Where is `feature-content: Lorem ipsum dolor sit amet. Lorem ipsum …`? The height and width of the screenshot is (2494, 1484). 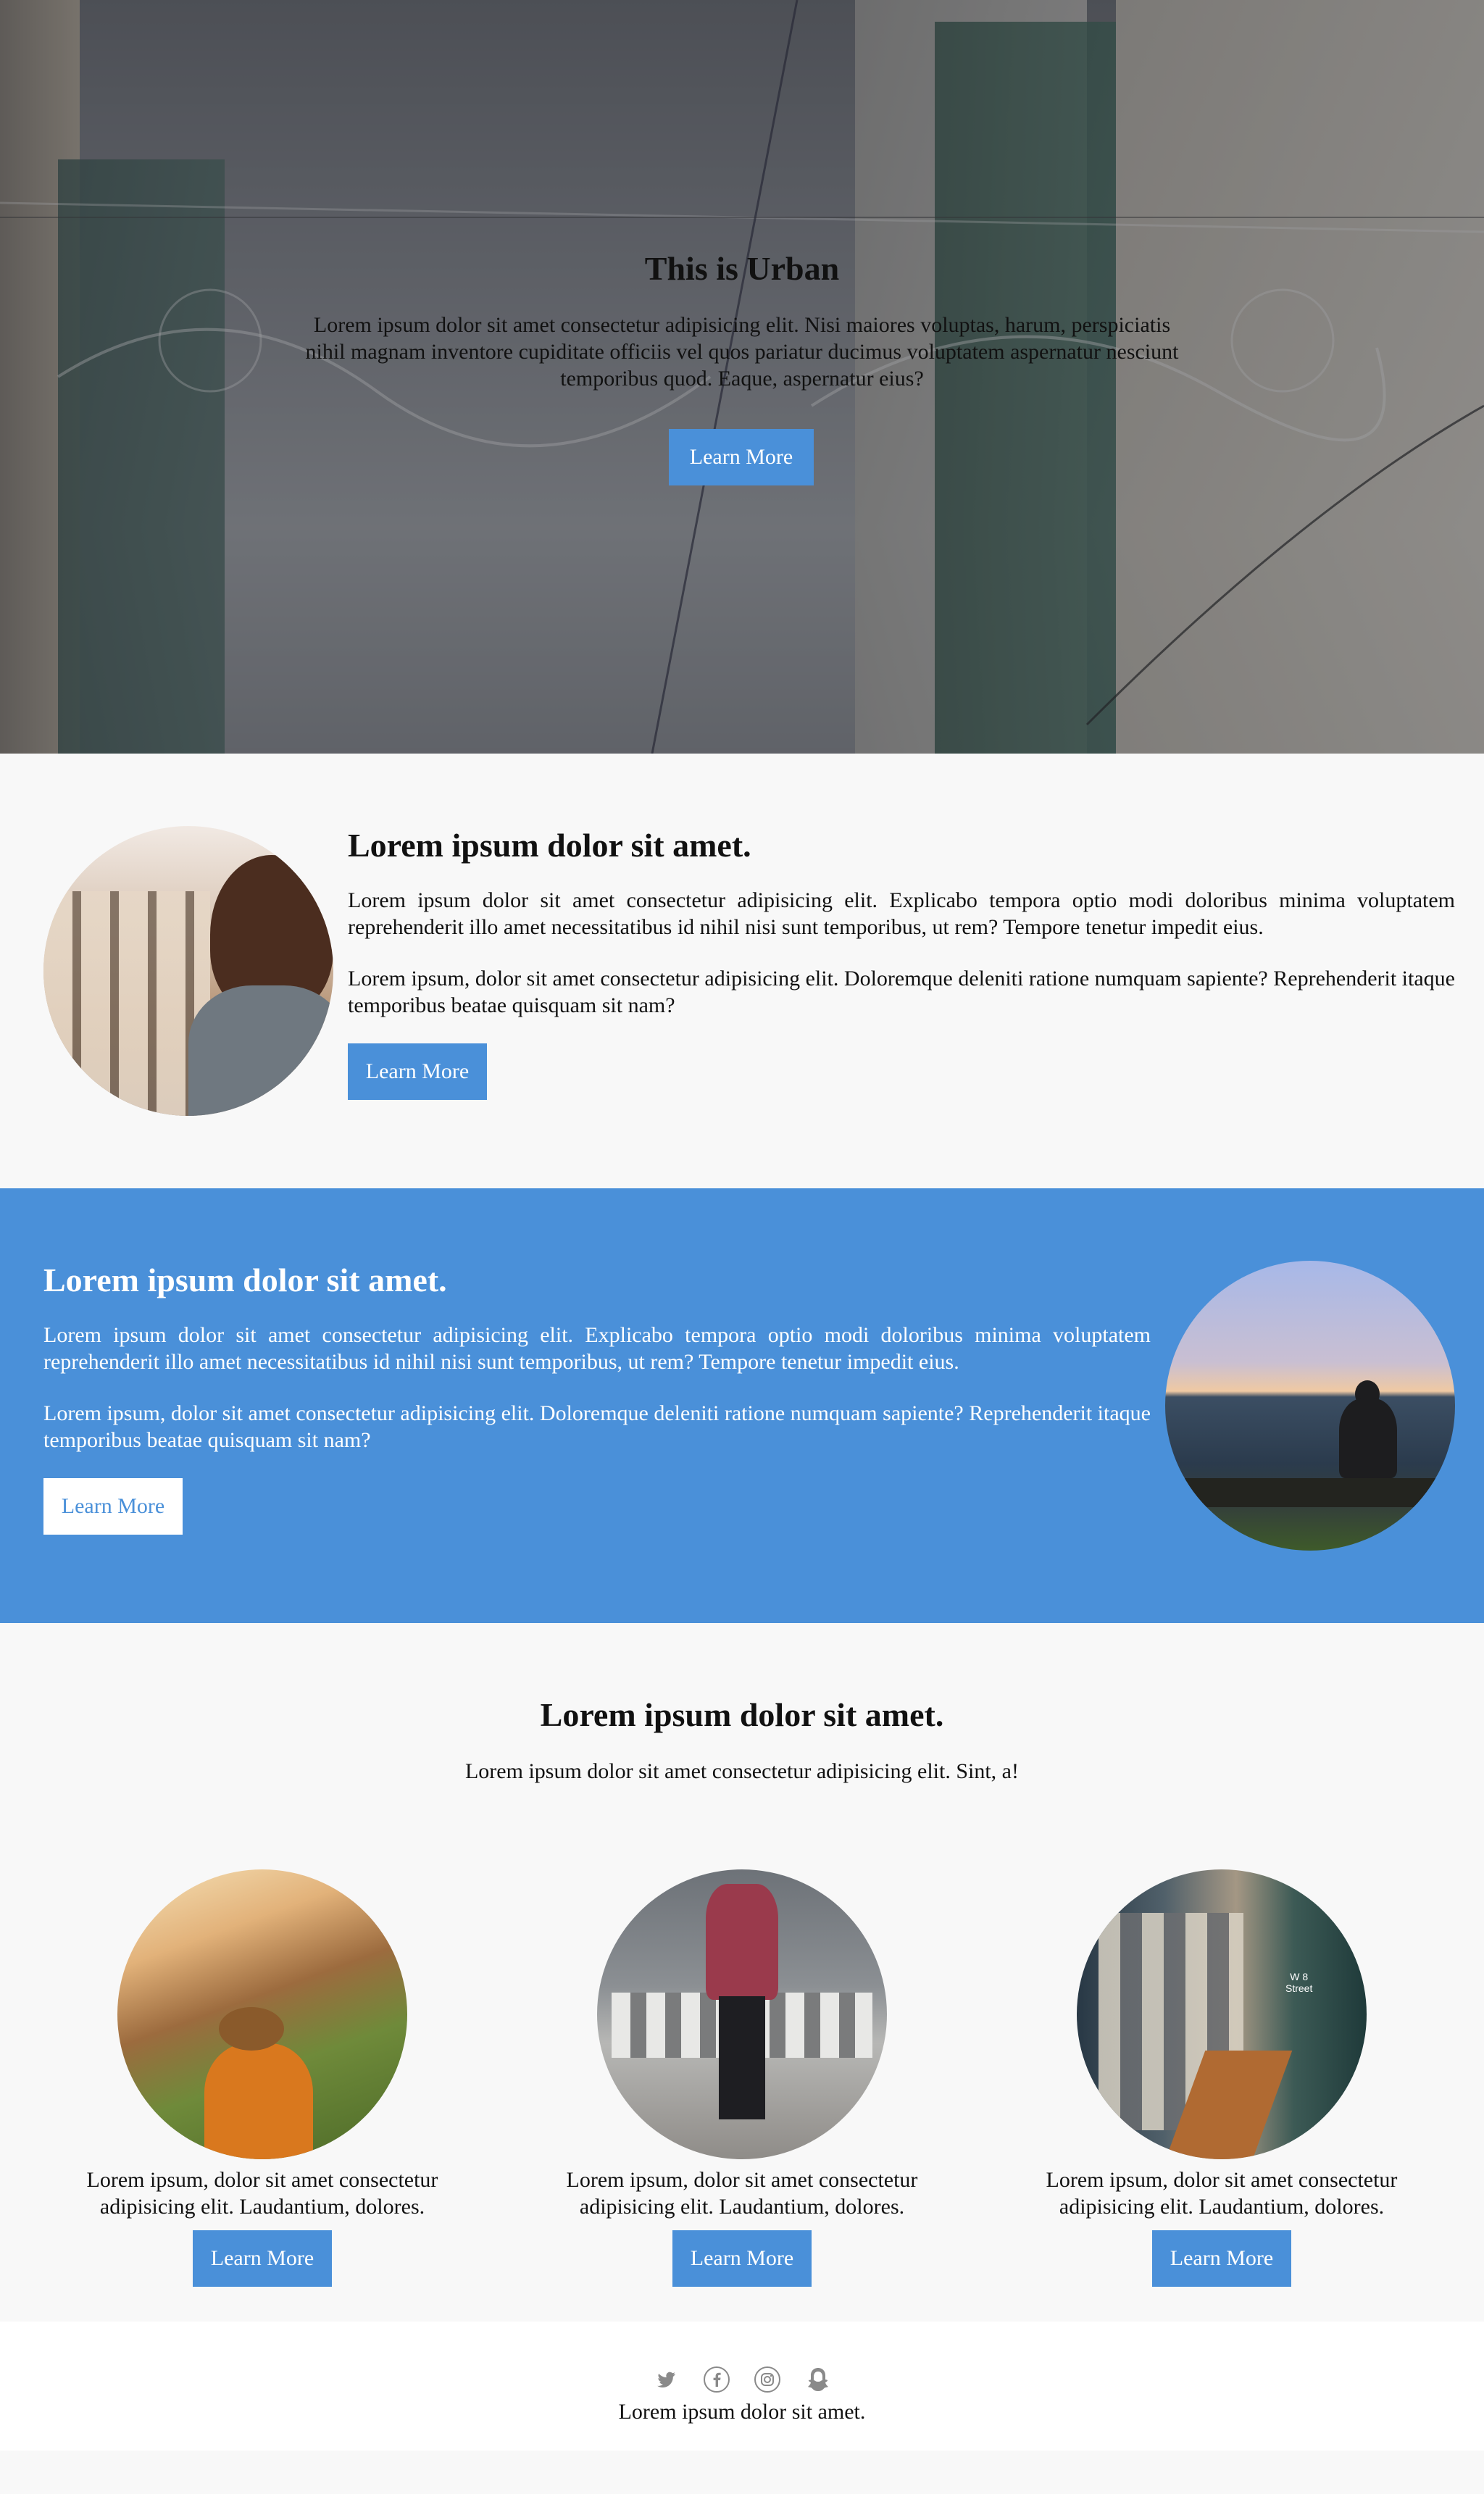
feature-content: Lorem ipsum dolor sit amet. Lorem ipsum … is located at coordinates (597, 1398).